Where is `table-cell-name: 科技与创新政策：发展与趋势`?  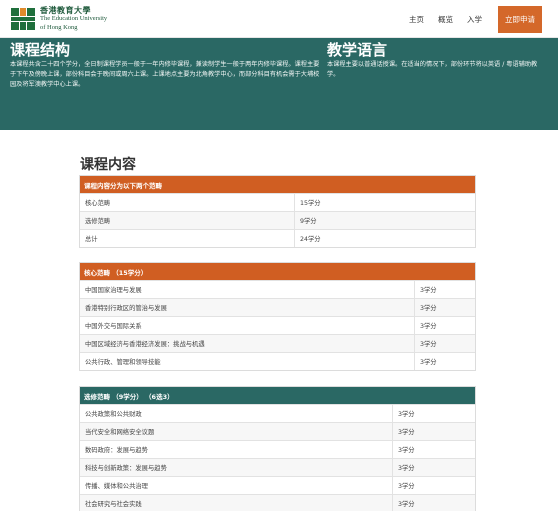 table-cell-name: 科技与创新政策：发展与趋势 is located at coordinates (236, 467).